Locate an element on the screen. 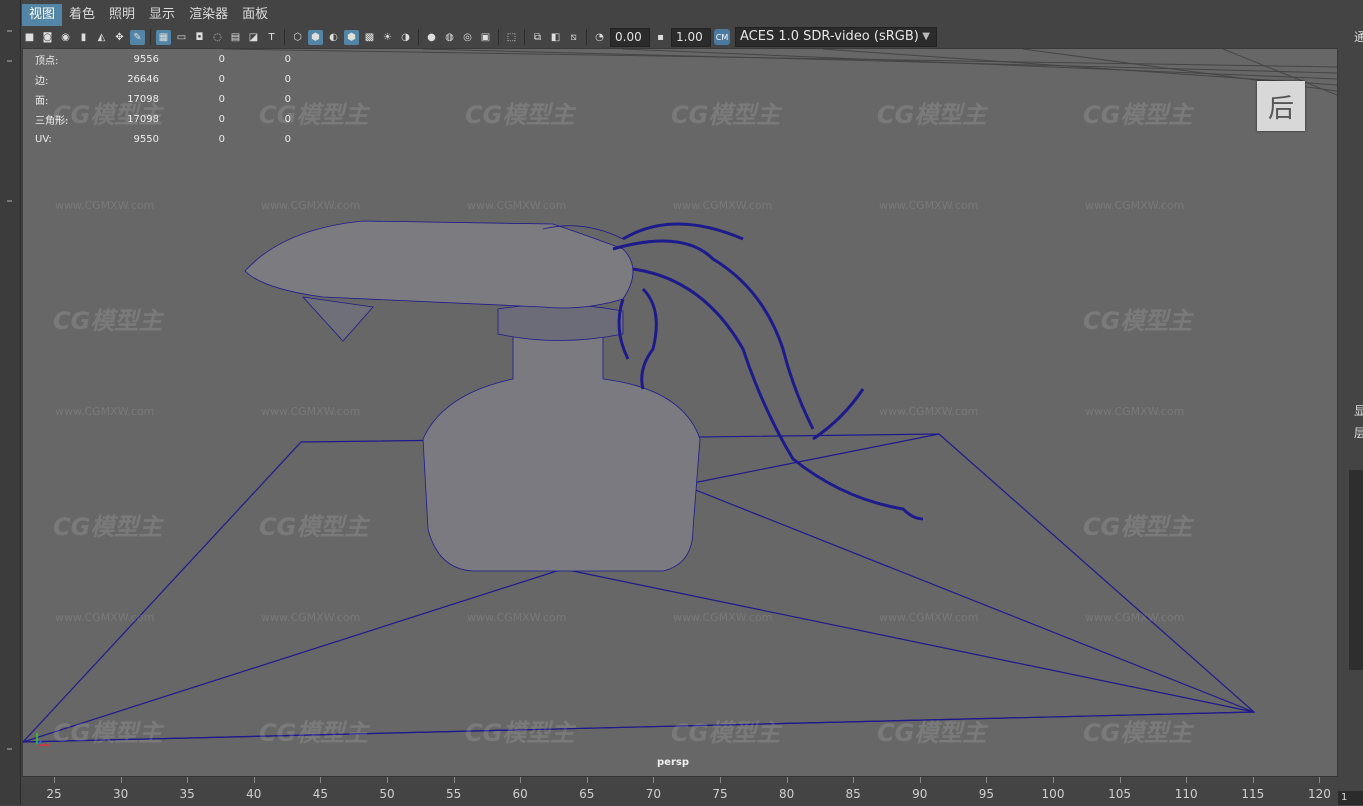 The image size is (1363, 806). menu-renderer: 渲染器 is located at coordinates (208, 15).